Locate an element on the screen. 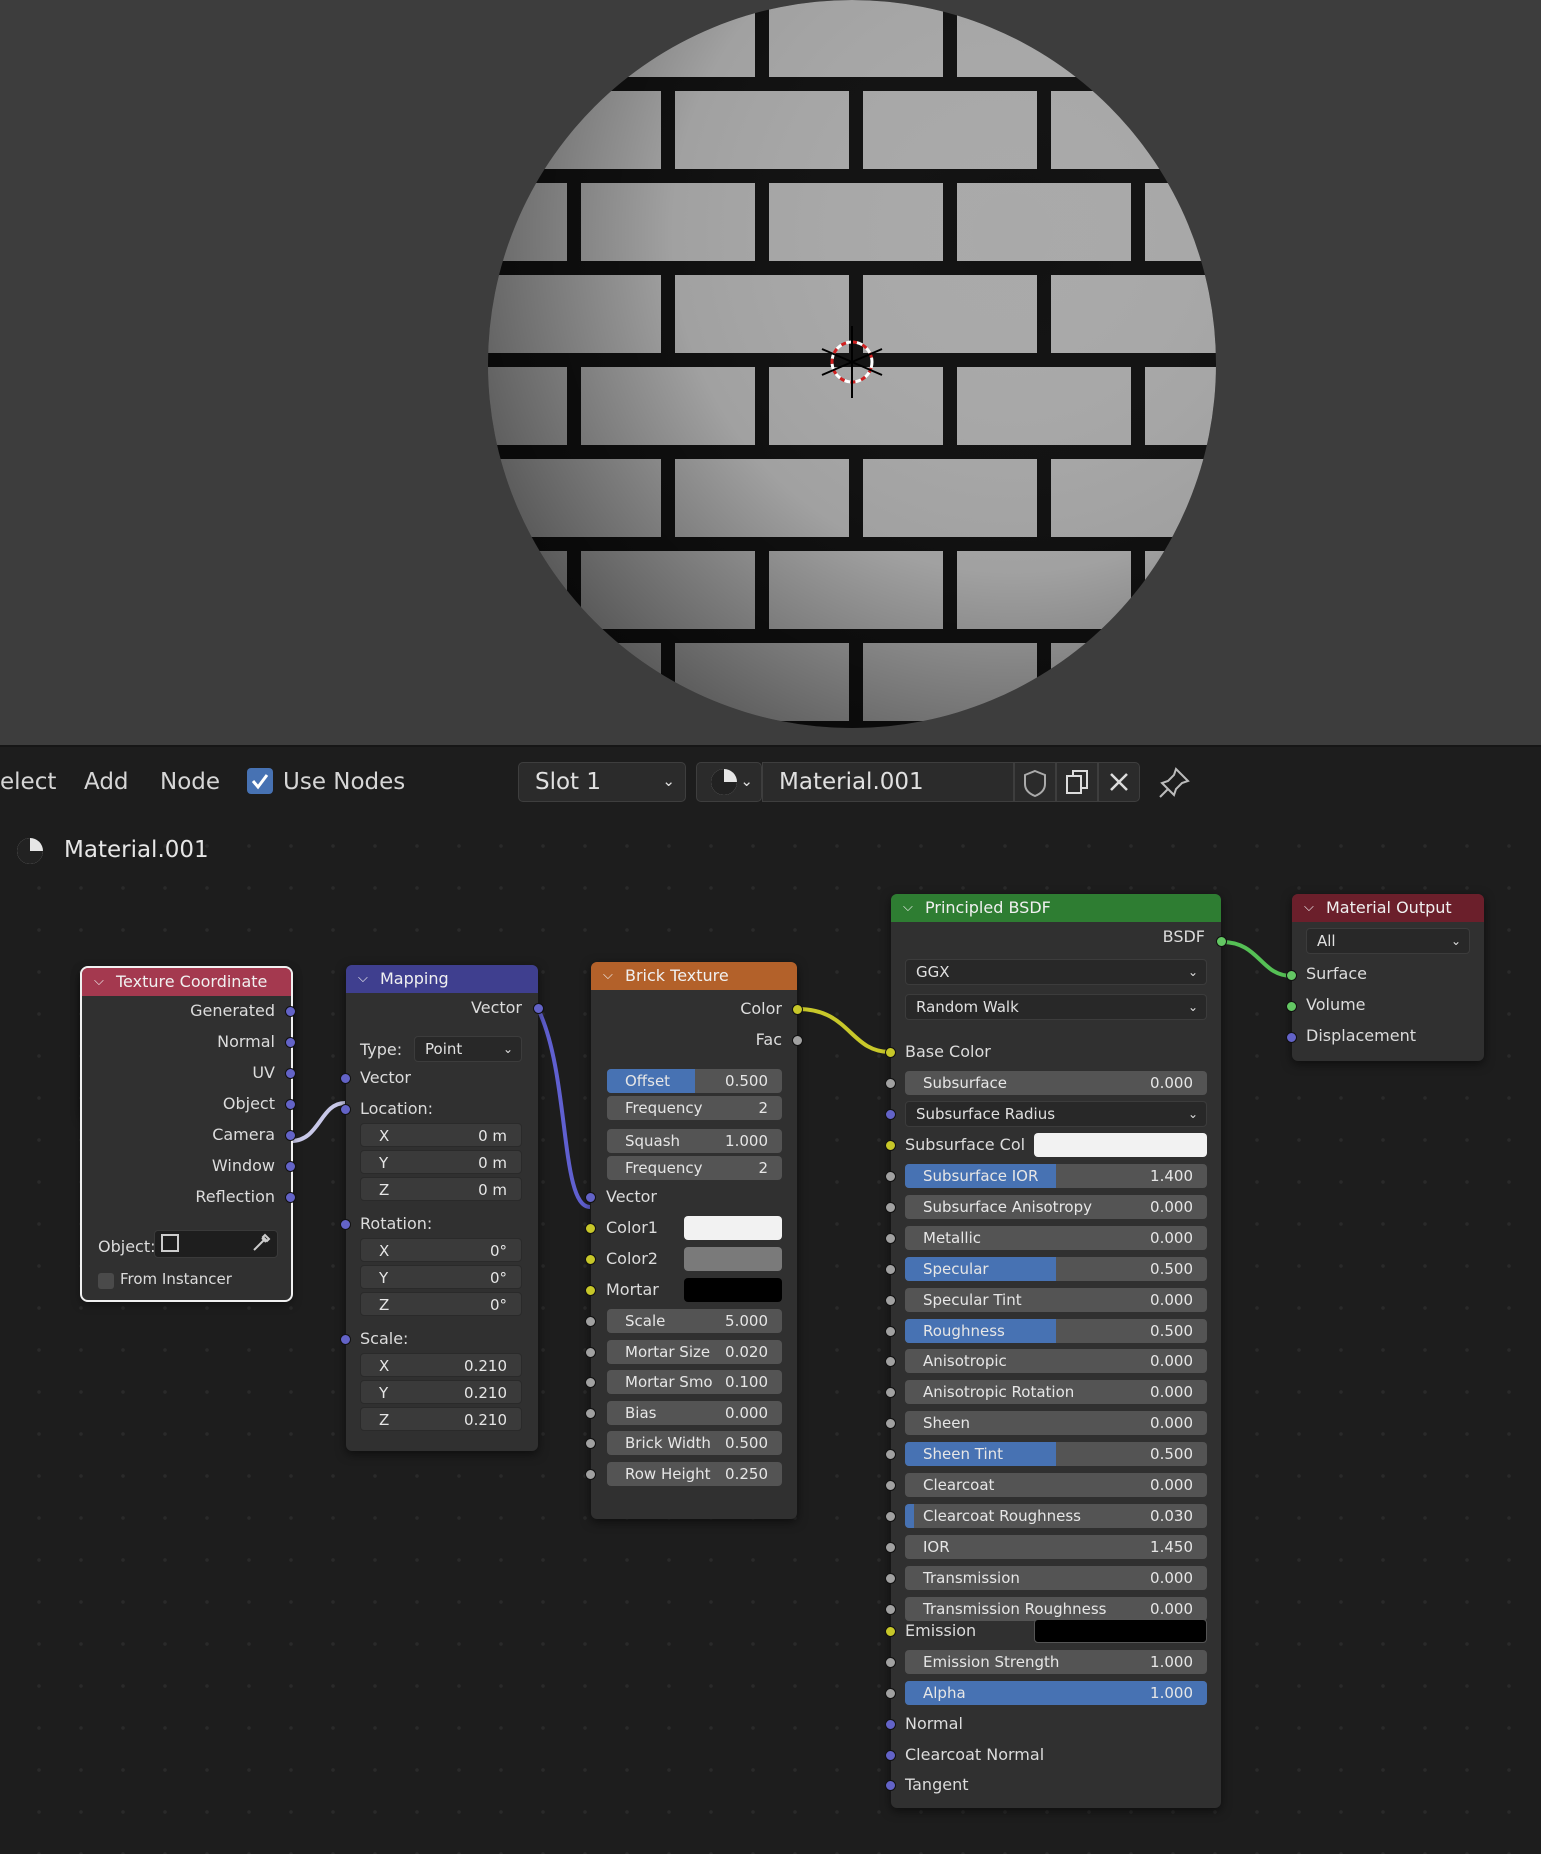 The image size is (1541, 1854). brick-field: Mortar Smo 0.100 is located at coordinates (694, 1382).